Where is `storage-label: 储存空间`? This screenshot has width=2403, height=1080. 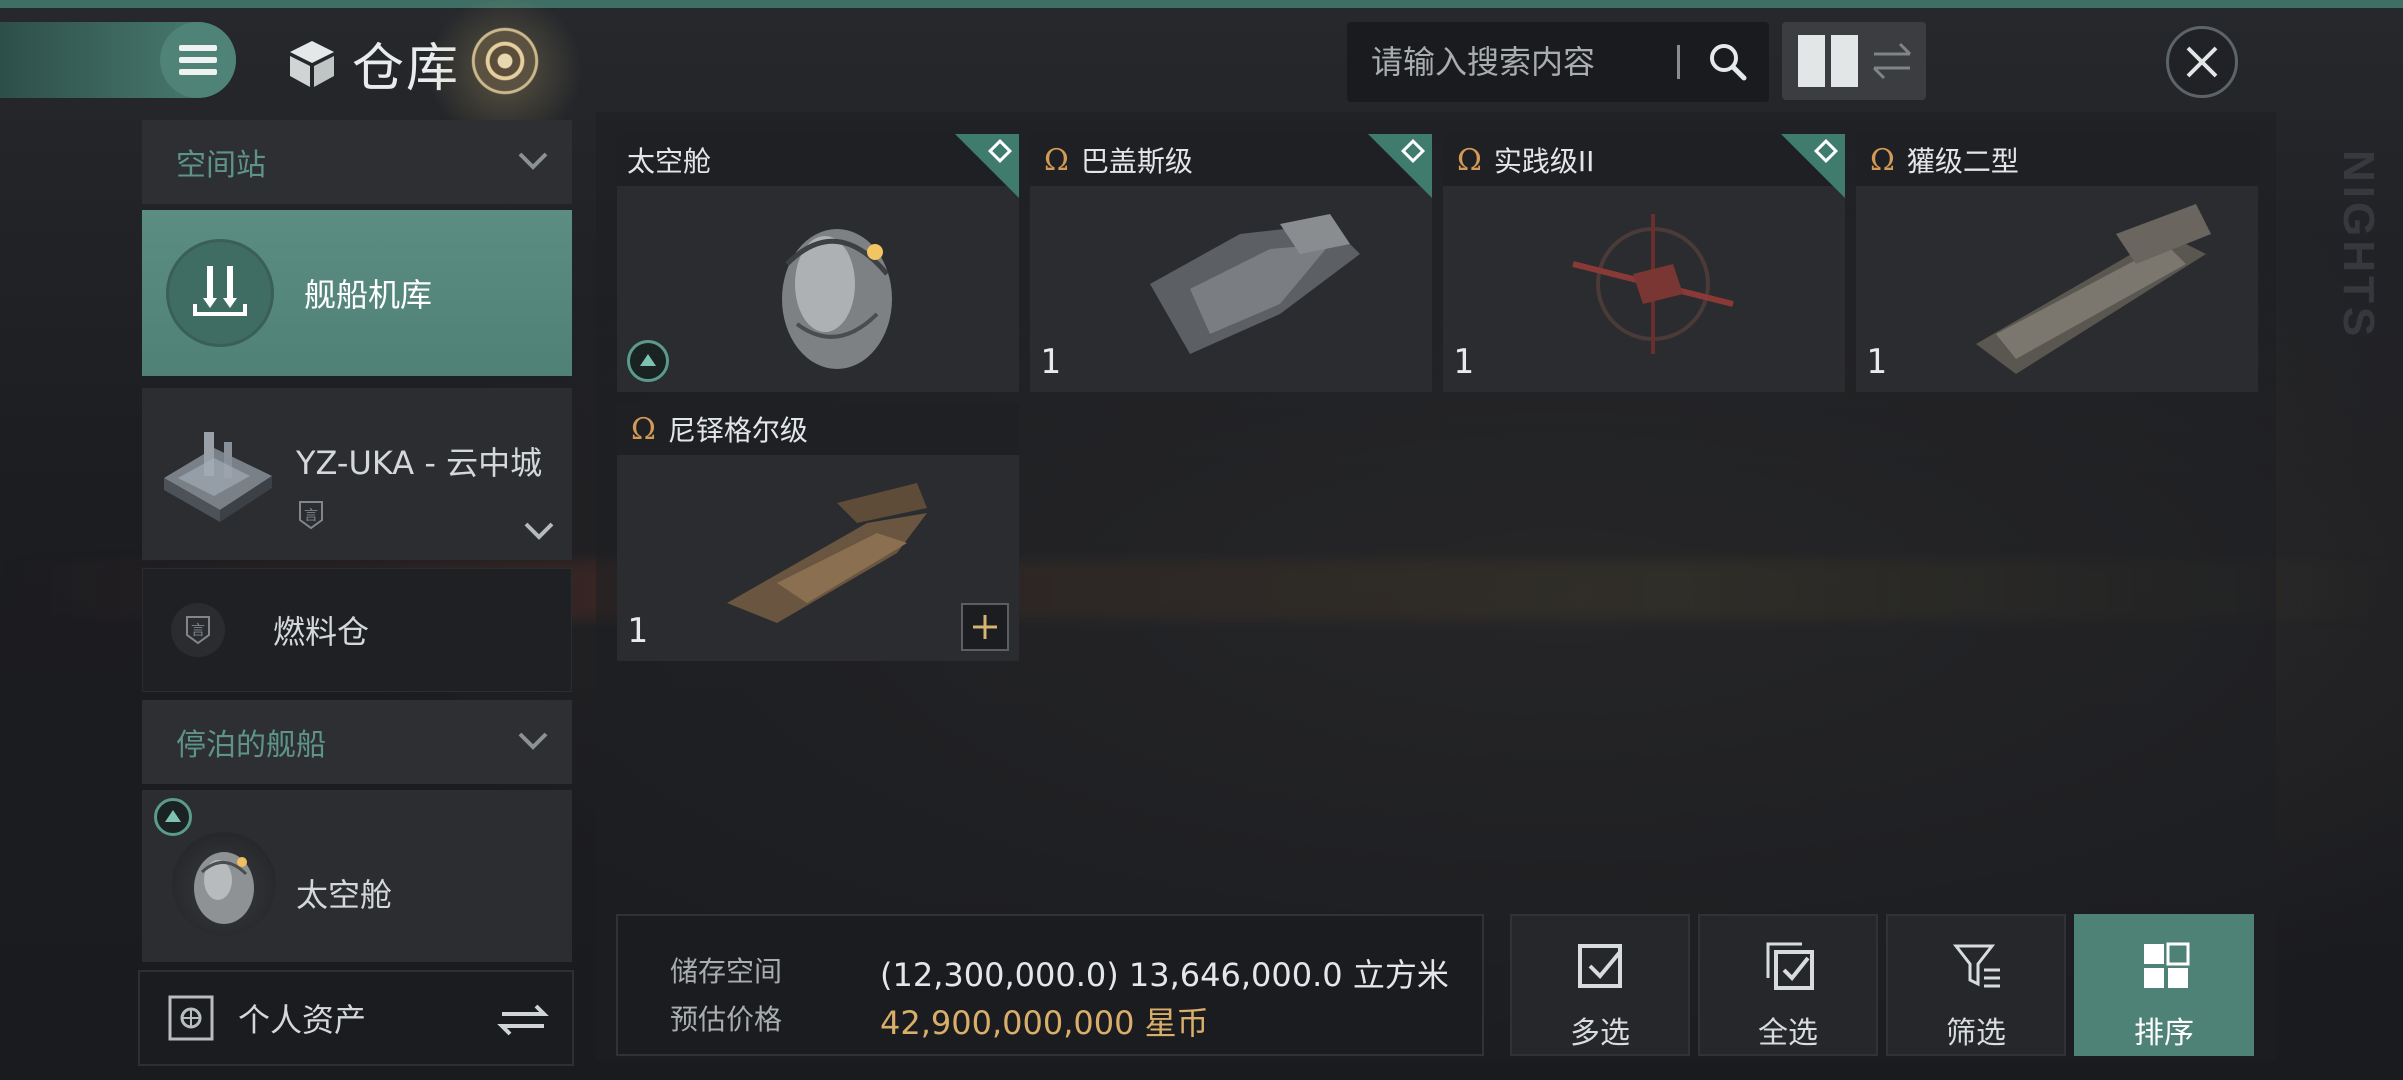
storage-label: 储存空间 is located at coordinates (726, 971).